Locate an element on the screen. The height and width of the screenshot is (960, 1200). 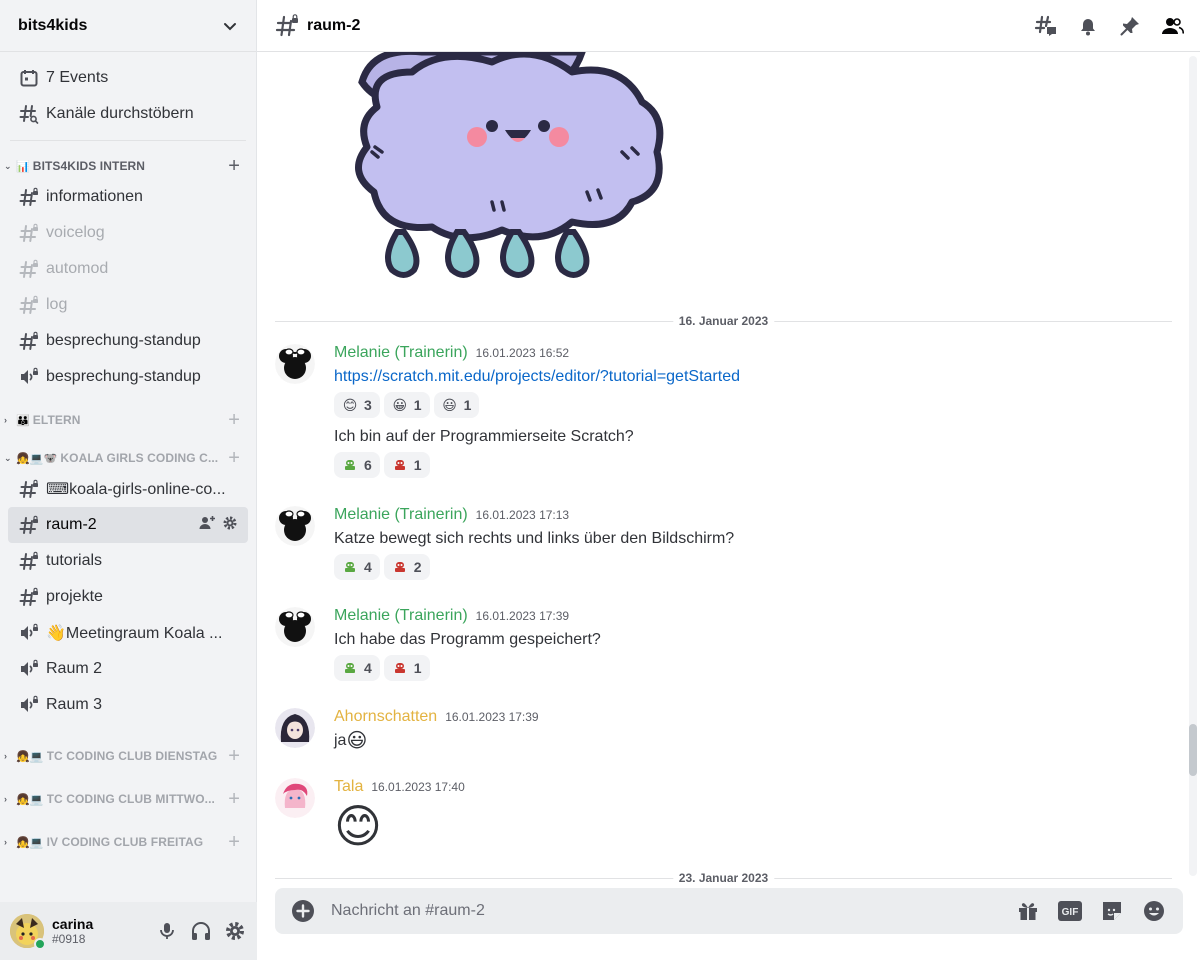
channel-automod: automod is located at coordinates (128, 269).